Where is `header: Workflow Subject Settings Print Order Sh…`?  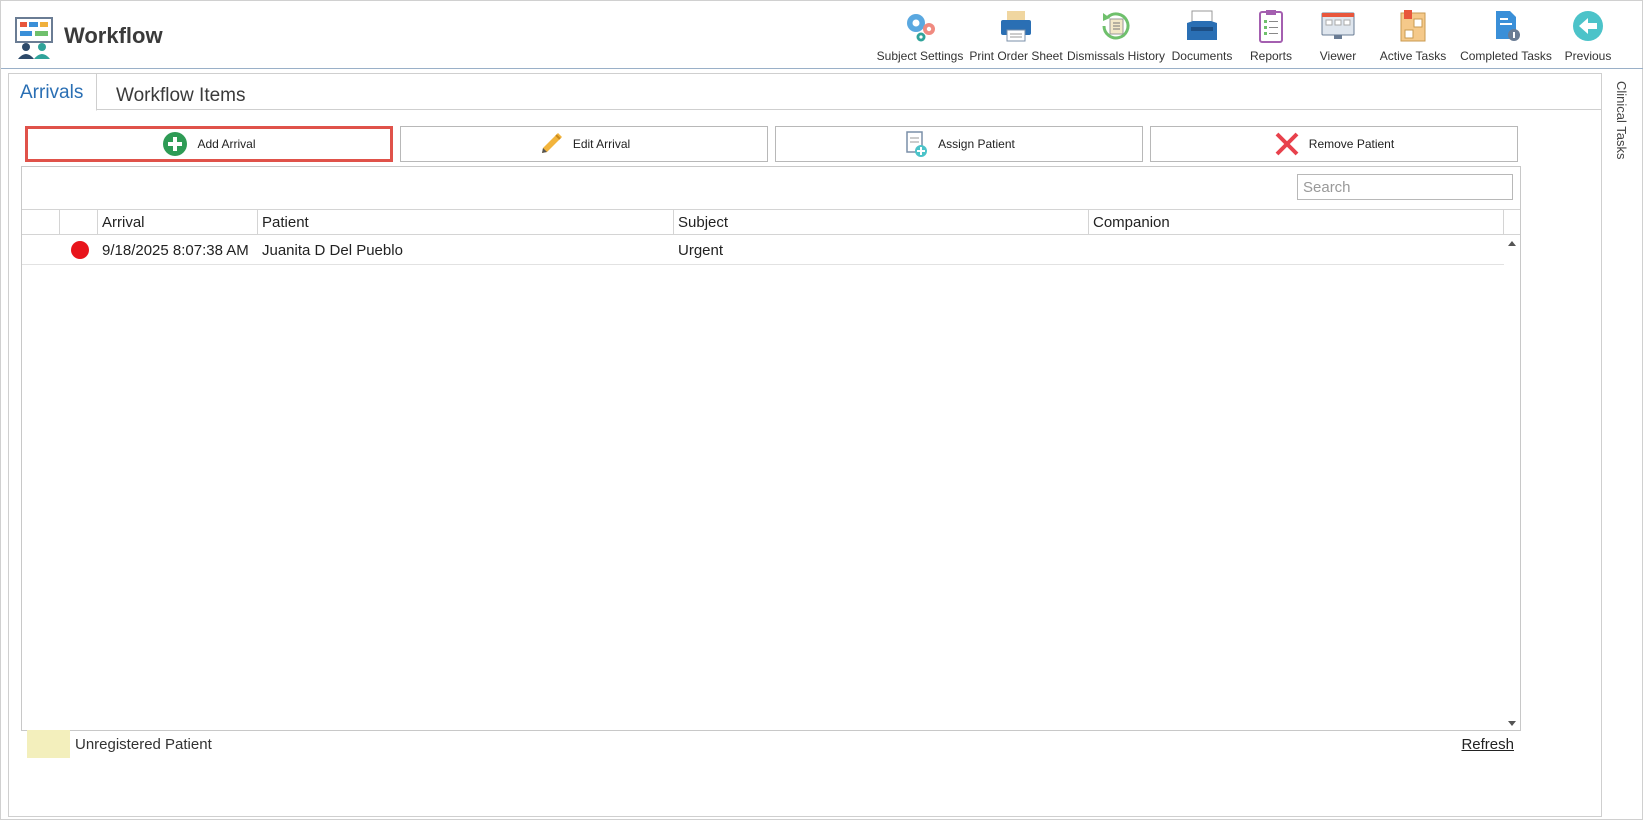
header: Workflow Subject Settings Print Order Sh… is located at coordinates (822, 35).